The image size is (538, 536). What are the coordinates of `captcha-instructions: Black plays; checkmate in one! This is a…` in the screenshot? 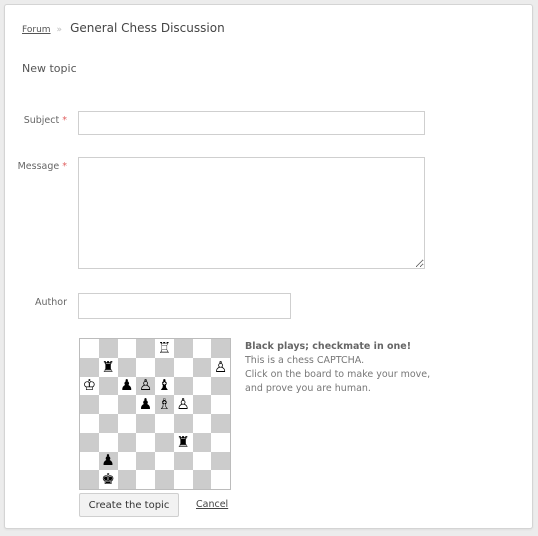 It's located at (337, 368).